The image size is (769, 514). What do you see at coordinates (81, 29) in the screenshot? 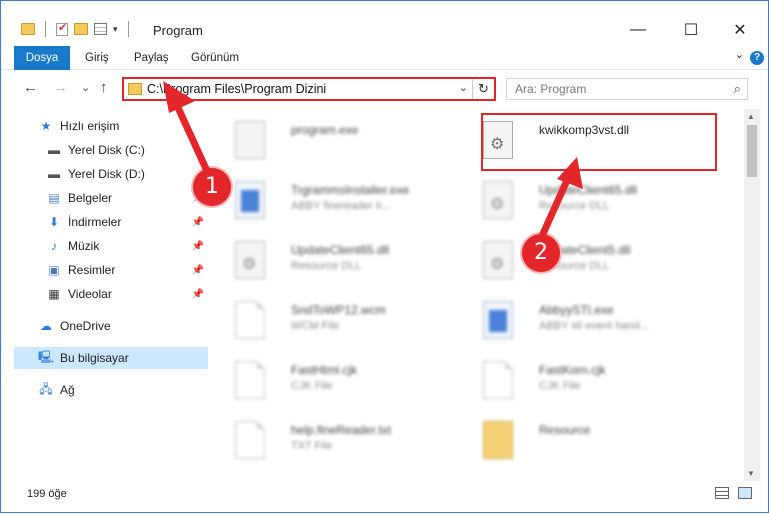
I see `new-folder-icon` at bounding box center [81, 29].